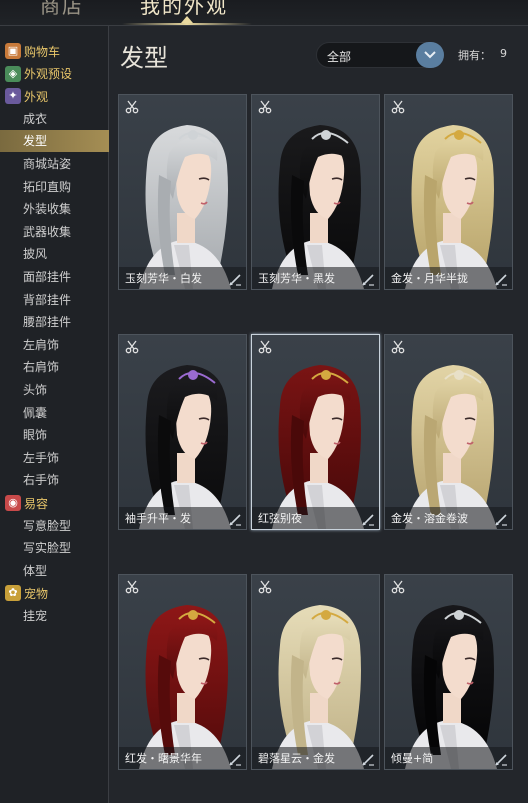 Image resolution: width=528 pixels, height=803 pixels. I want to click on cart-icon: ▣, so click(13, 51).